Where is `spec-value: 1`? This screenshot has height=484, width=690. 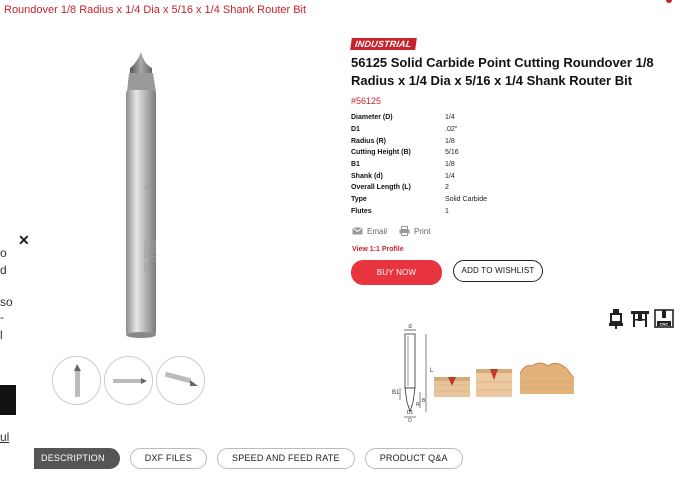
spec-value: 1 is located at coordinates (447, 211).